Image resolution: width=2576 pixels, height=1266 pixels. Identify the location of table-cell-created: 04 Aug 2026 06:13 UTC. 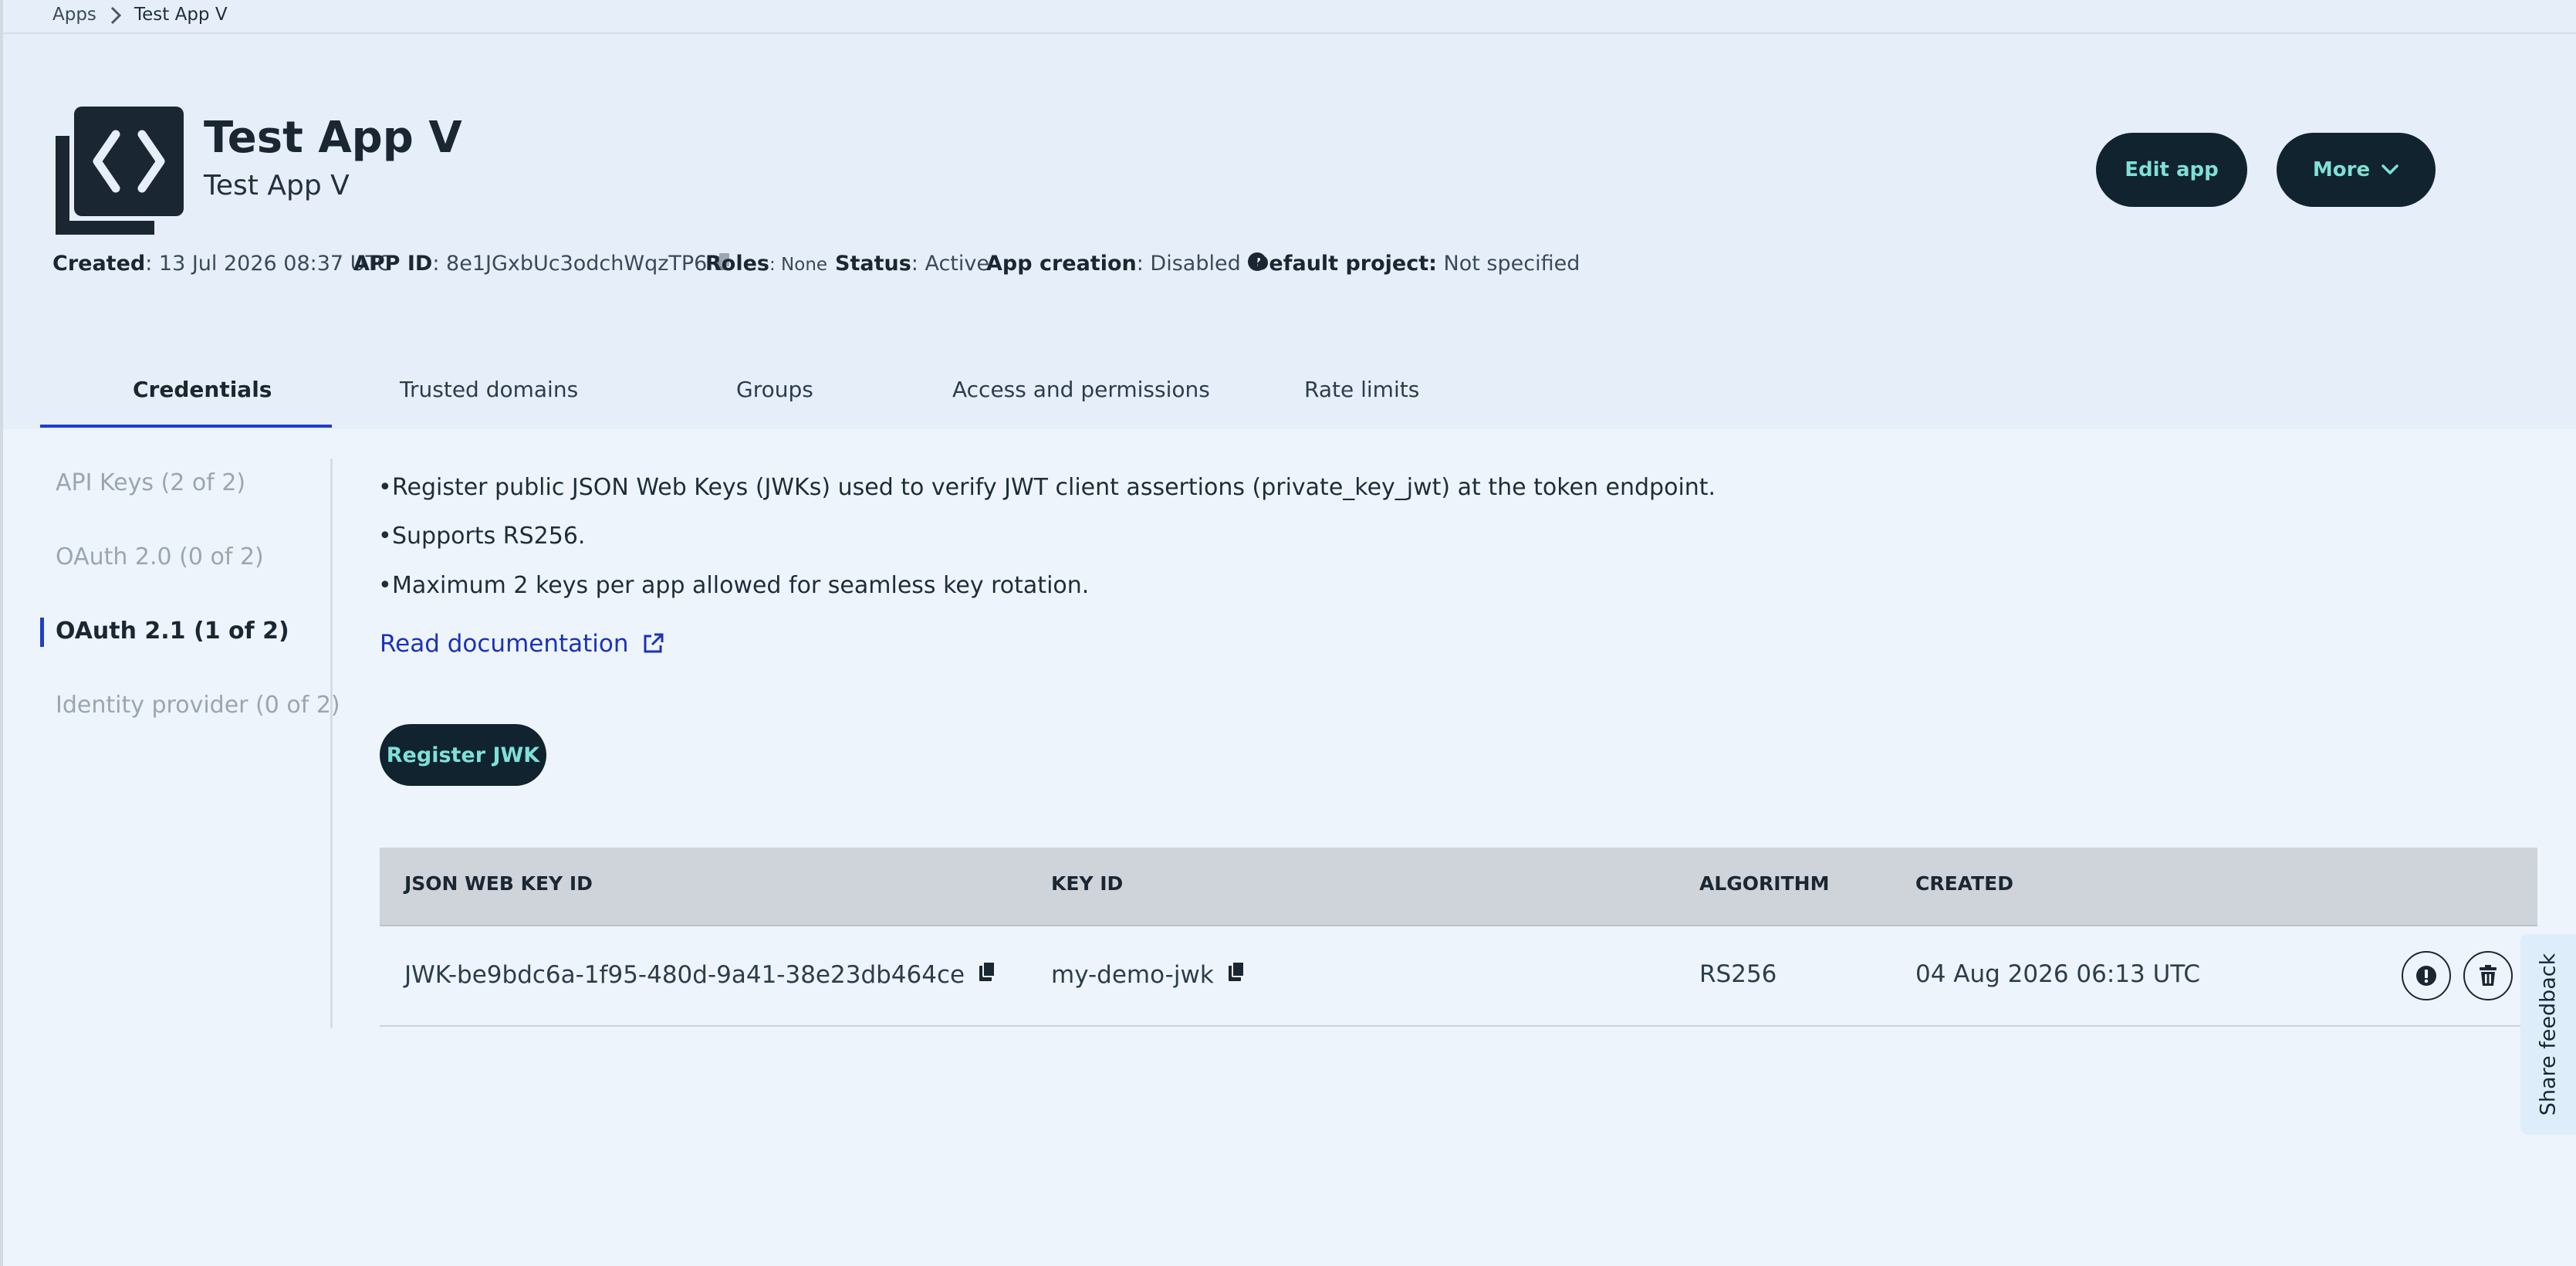
(2058, 974).